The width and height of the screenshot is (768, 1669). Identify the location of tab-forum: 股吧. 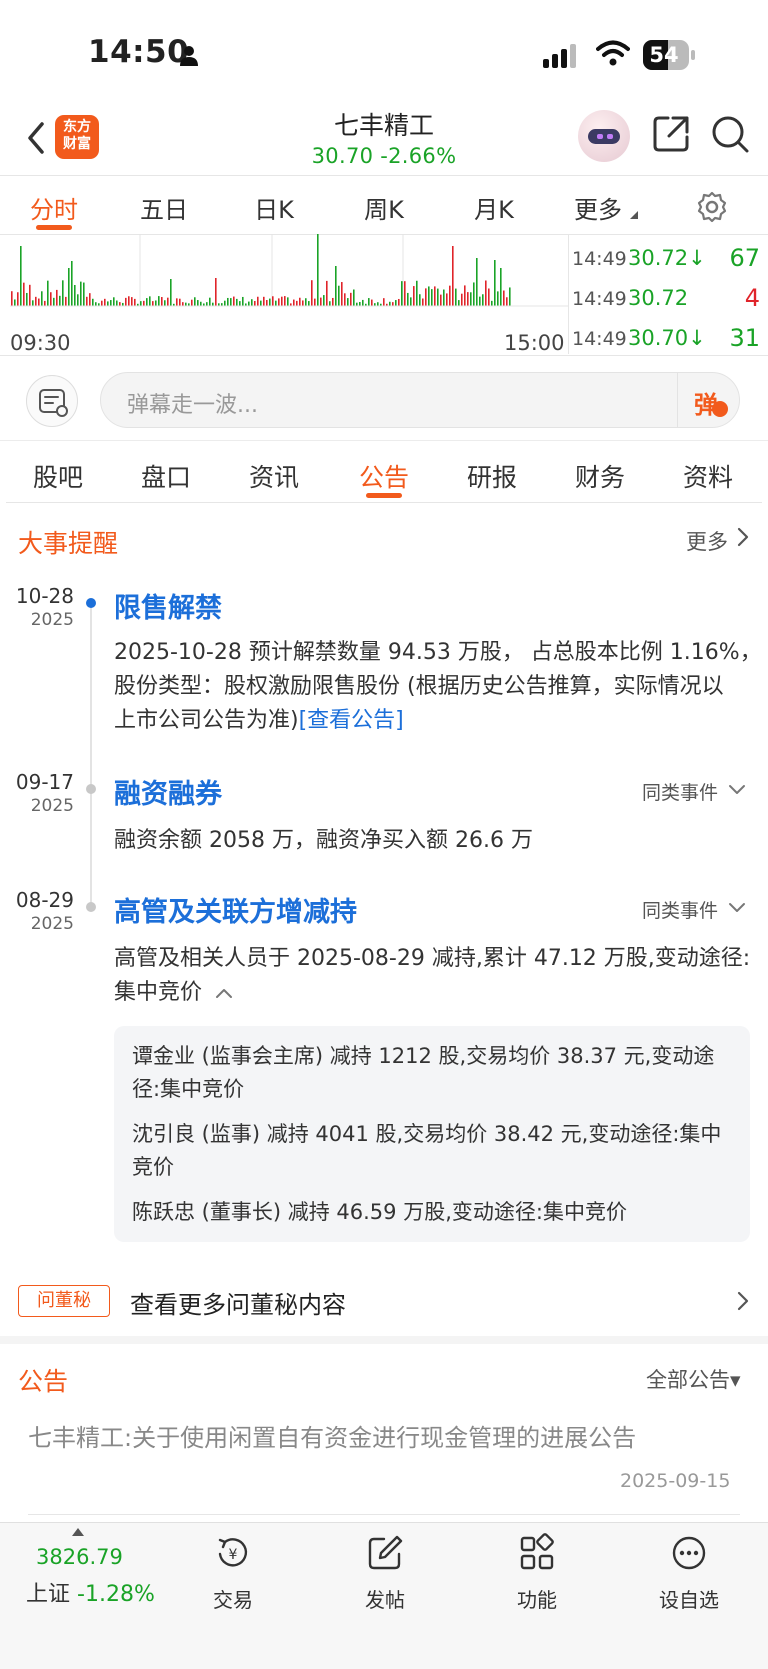
(58, 476).